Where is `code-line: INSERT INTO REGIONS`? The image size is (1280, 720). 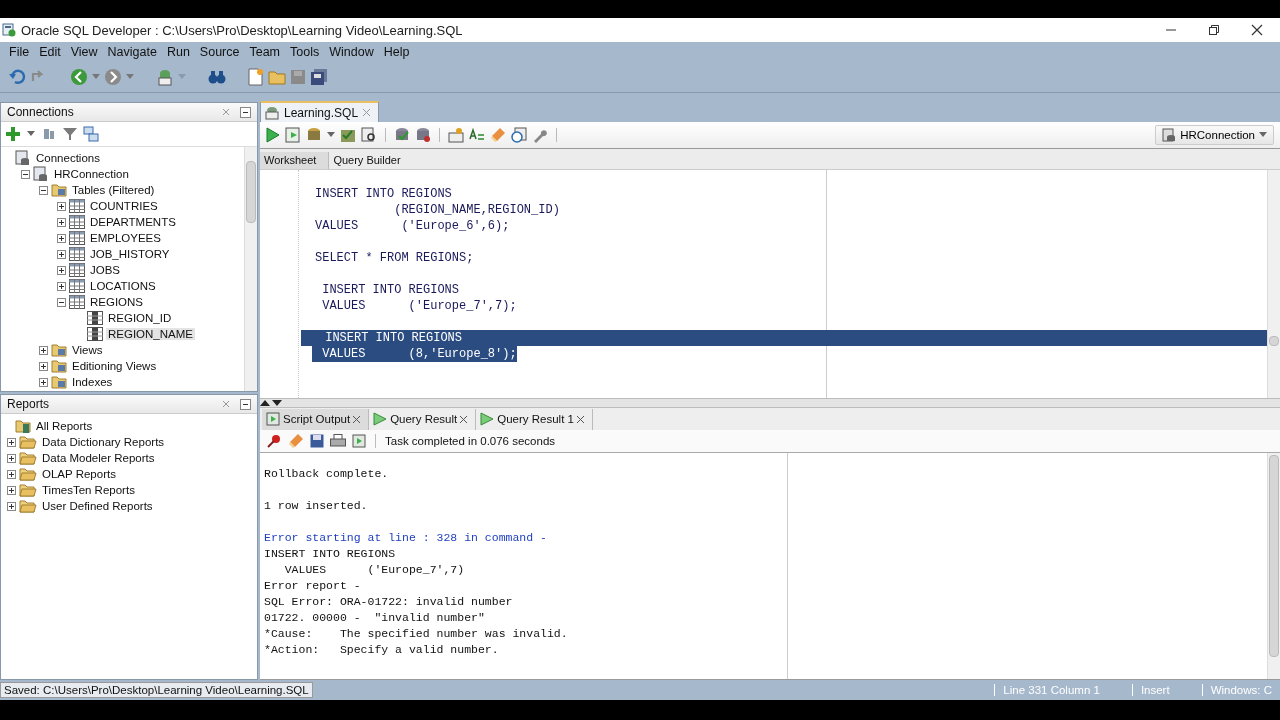
code-line: INSERT INTO REGIONS is located at coordinates (390, 290).